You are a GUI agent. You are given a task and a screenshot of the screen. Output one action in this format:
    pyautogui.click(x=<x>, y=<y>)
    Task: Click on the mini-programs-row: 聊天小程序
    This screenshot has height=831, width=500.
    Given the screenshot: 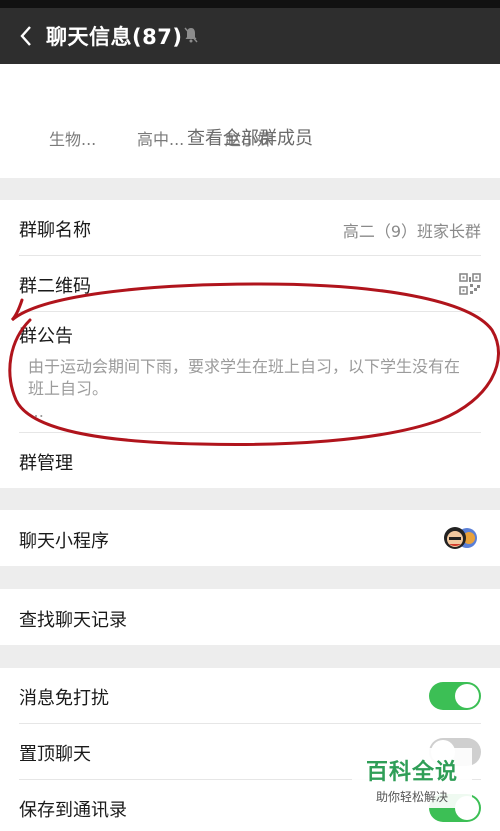 What is the action you would take?
    pyautogui.click(x=250, y=538)
    